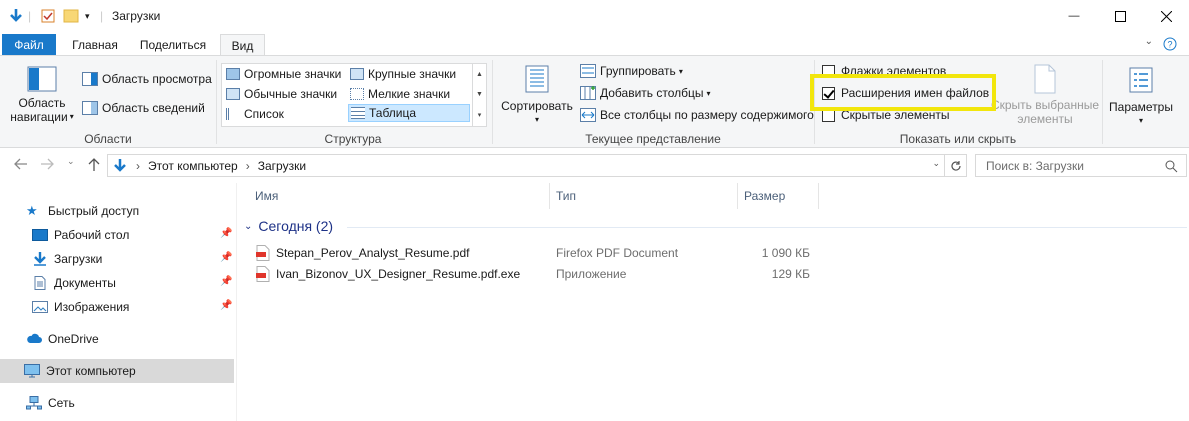 The image size is (1189, 421). What do you see at coordinates (16, 16) in the screenshot?
I see `explorer-icon` at bounding box center [16, 16].